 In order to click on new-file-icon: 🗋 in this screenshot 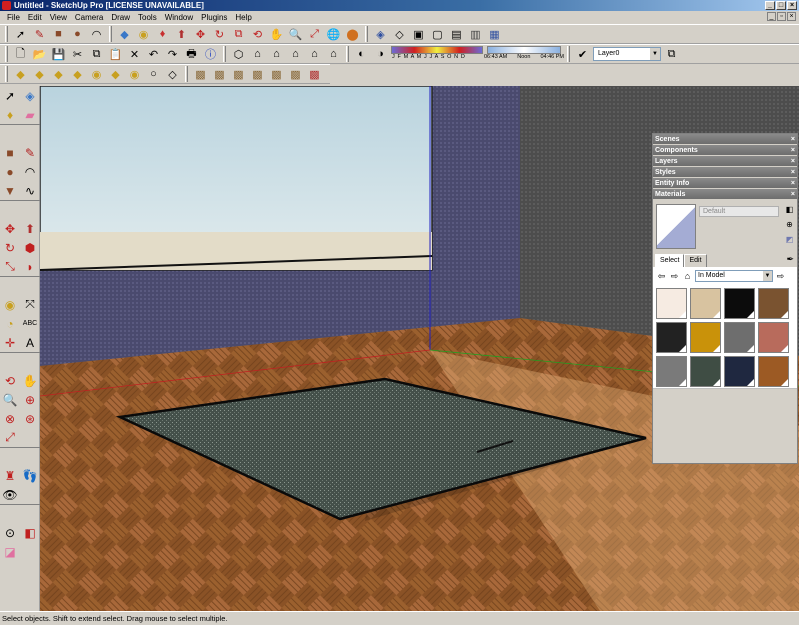, I will do `click(20, 54)`.